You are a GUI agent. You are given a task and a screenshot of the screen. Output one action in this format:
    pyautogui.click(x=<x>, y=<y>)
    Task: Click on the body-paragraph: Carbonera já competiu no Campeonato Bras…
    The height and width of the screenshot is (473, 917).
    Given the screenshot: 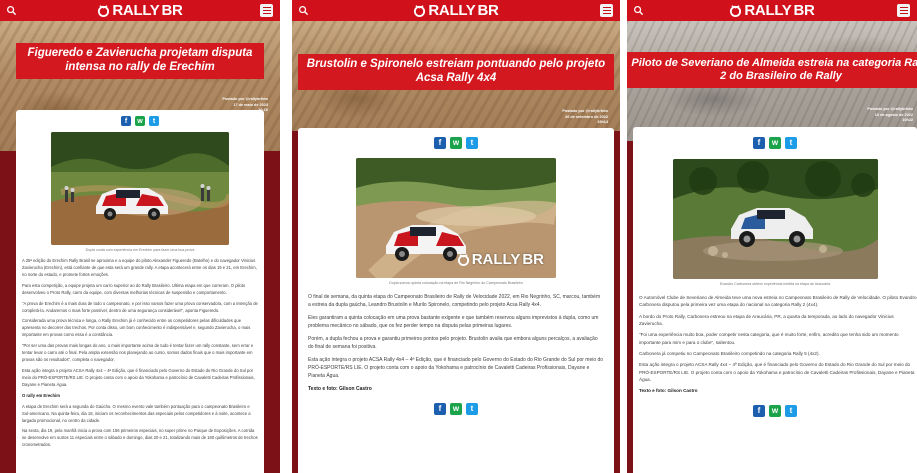 What is the action you would take?
    pyautogui.click(x=729, y=354)
    